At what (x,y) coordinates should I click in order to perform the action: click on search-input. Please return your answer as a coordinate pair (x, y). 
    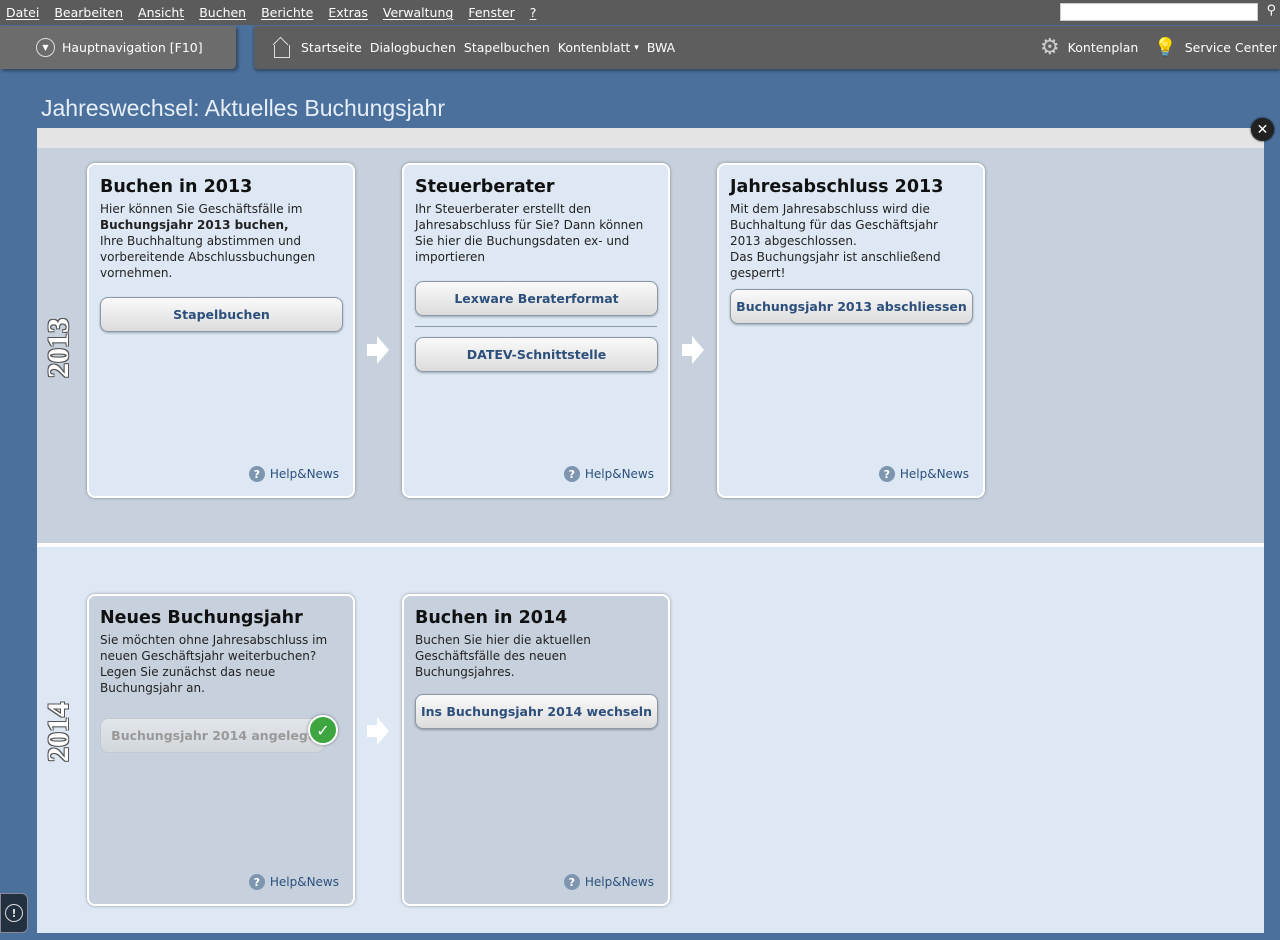
    Looking at the image, I should click on (1159, 12).